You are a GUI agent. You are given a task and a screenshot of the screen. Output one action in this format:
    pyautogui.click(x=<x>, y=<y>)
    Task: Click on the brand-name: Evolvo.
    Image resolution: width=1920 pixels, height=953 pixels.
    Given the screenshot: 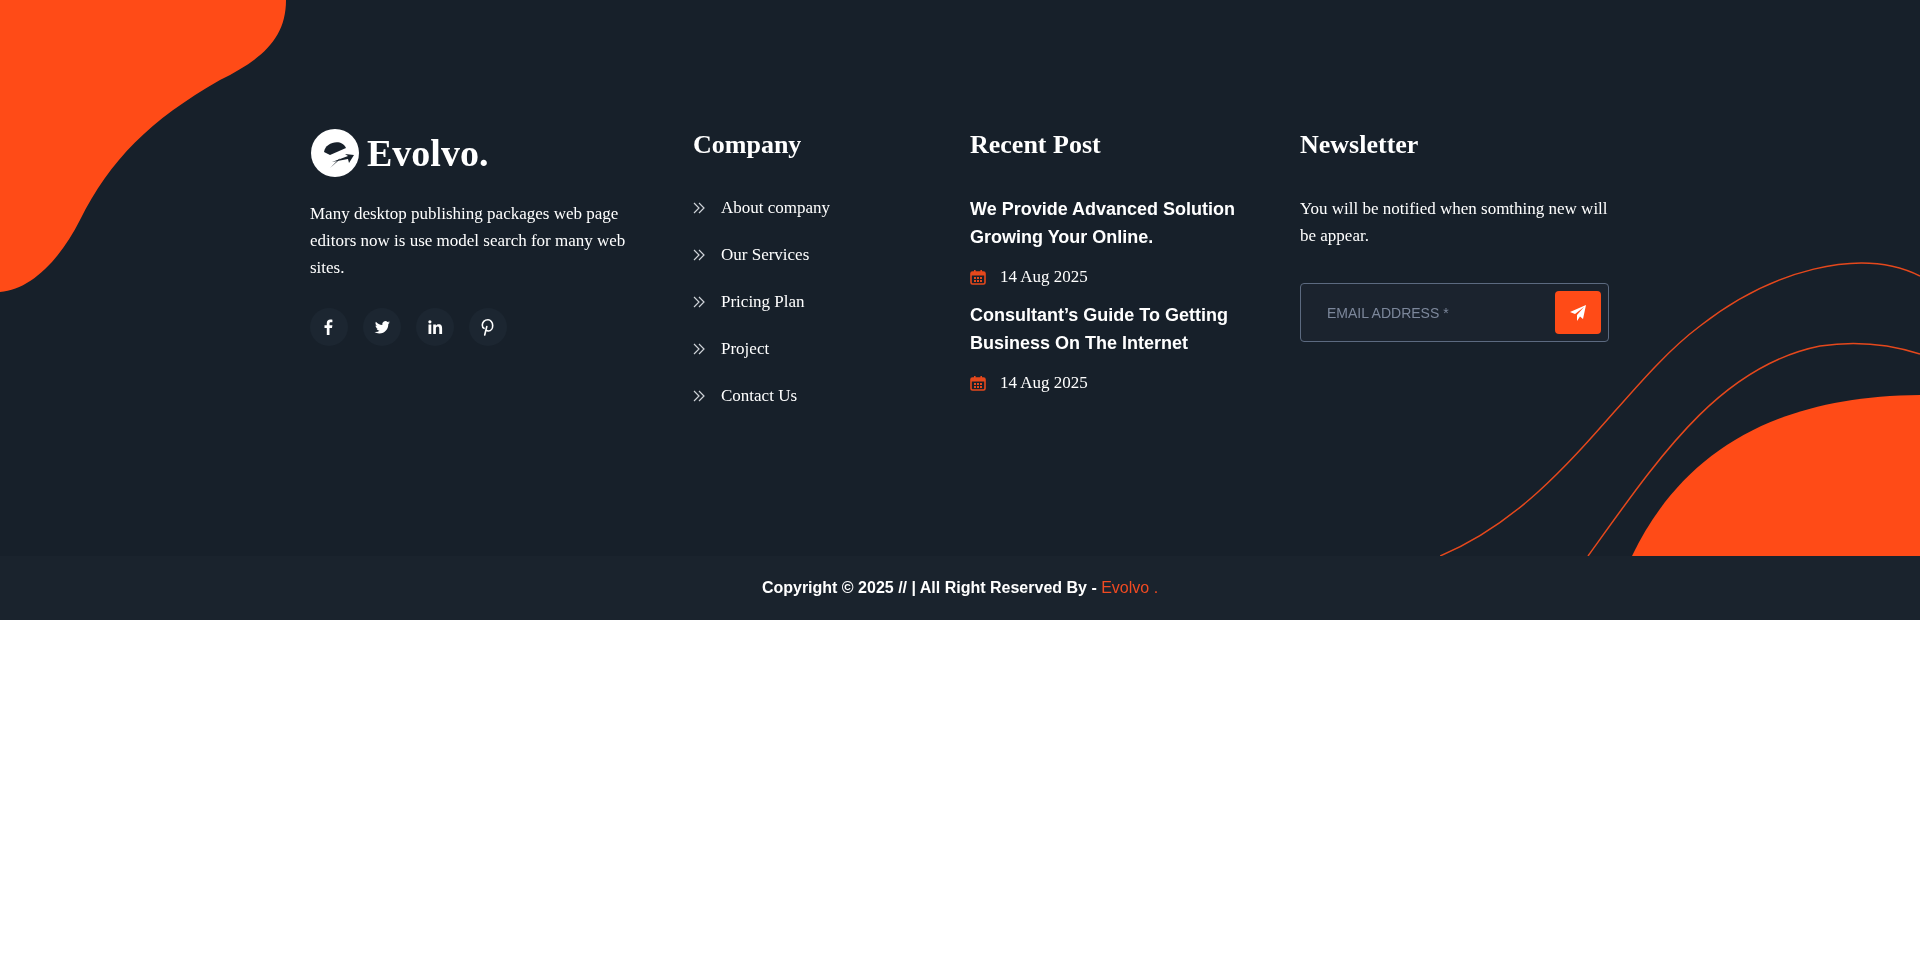 What is the action you would take?
    pyautogui.click(x=428, y=153)
    